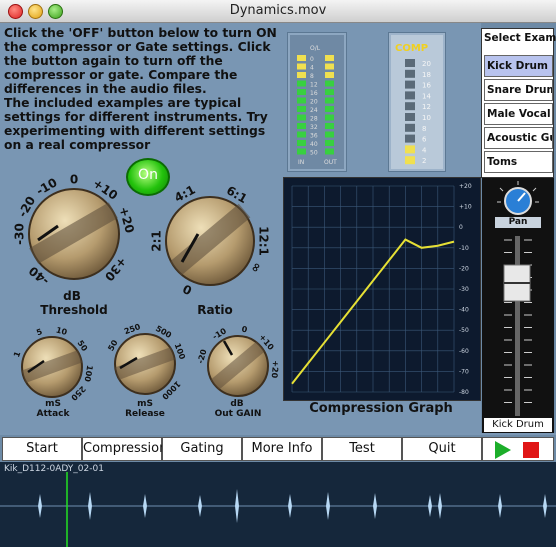 The image size is (556, 547). What do you see at coordinates (312, 76) in the screenshot?
I see `meter-scale-tick: 8` at bounding box center [312, 76].